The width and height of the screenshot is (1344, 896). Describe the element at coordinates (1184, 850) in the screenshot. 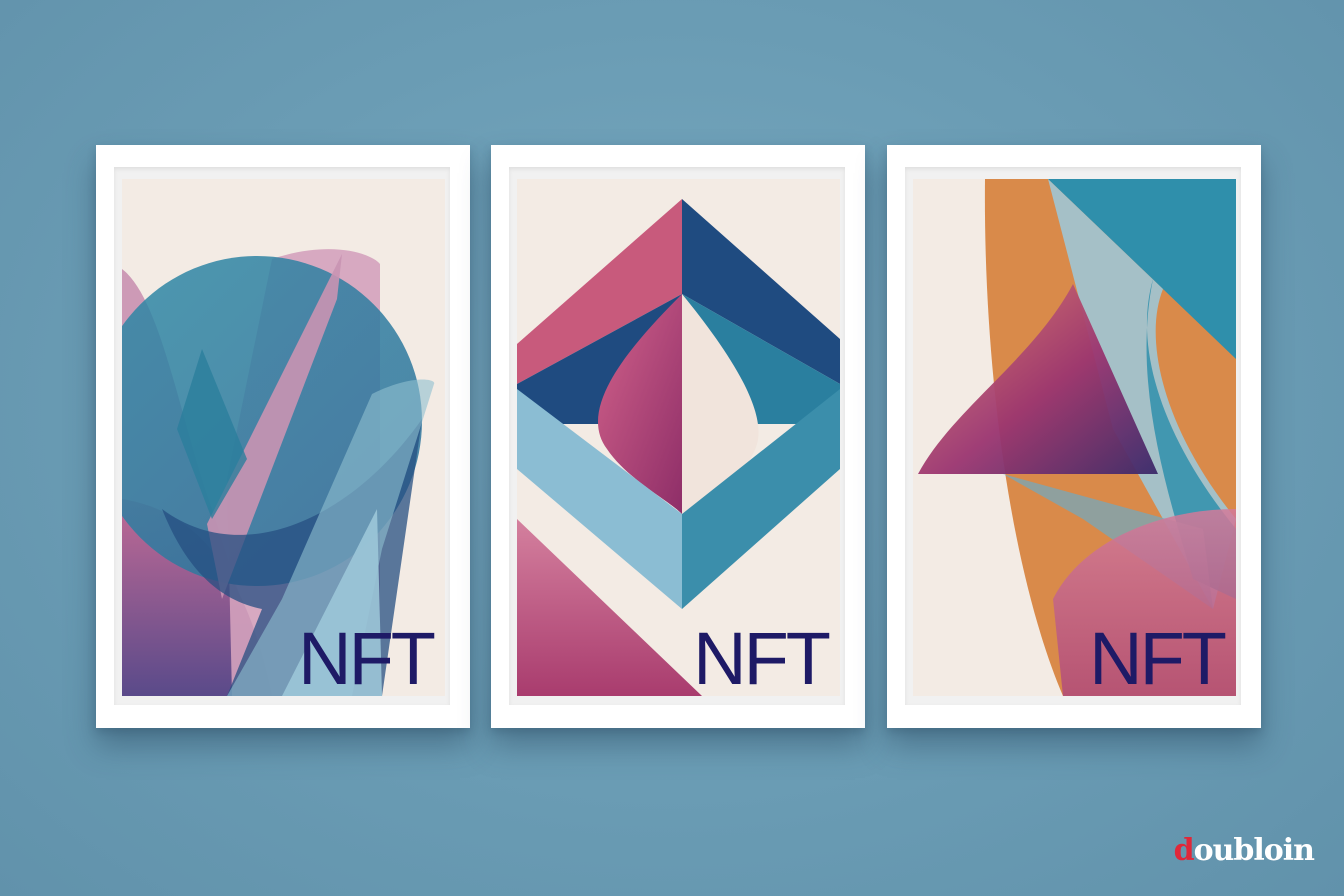

I see `watermark-accent: d` at that location.